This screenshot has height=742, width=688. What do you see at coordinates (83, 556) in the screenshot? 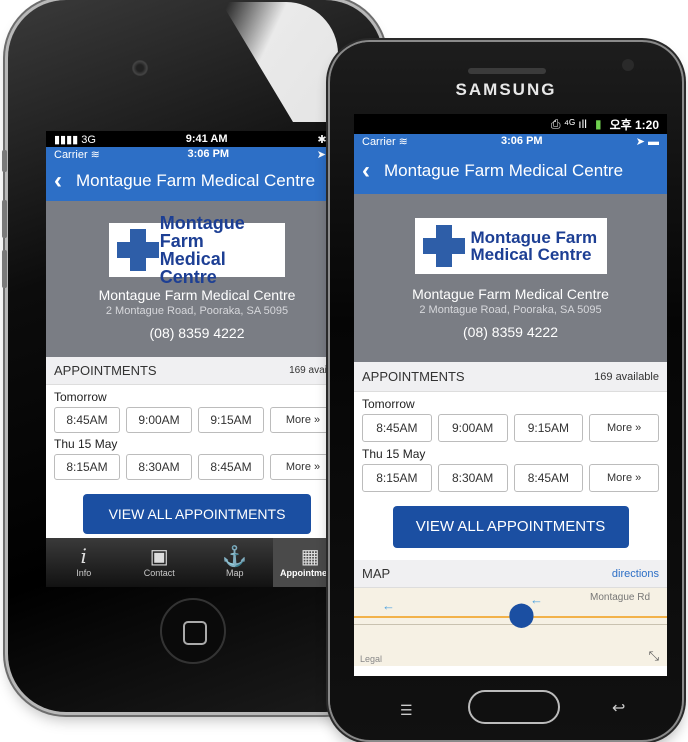
I see `info-icon: i` at bounding box center [83, 556].